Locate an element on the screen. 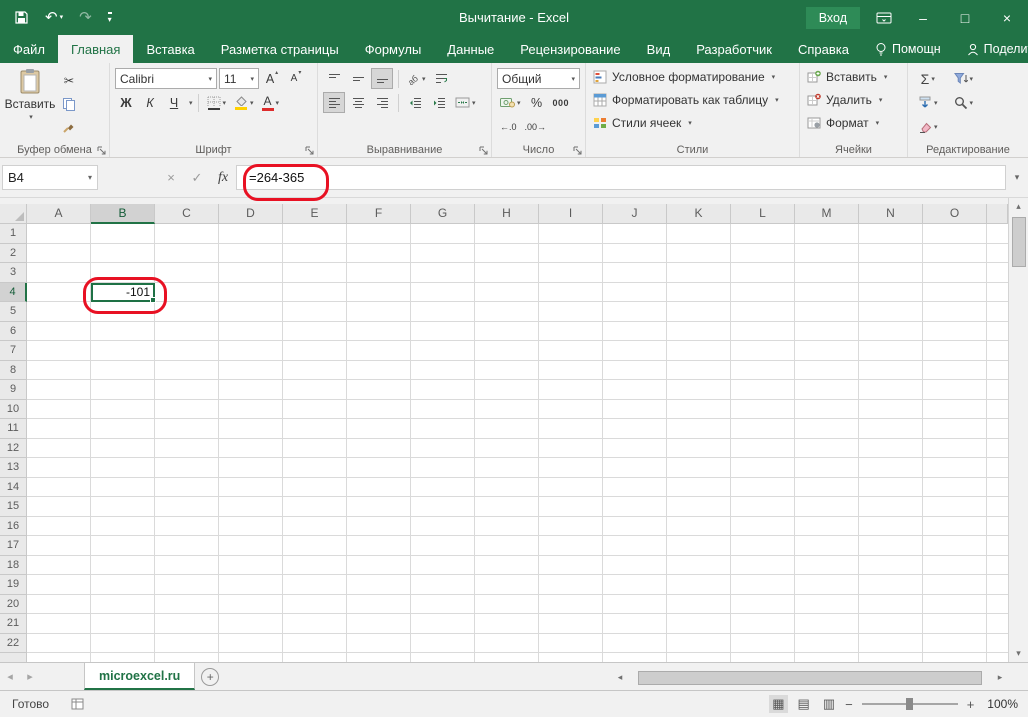 This screenshot has width=1028, height=717. cell-H21 is located at coordinates (507, 624).